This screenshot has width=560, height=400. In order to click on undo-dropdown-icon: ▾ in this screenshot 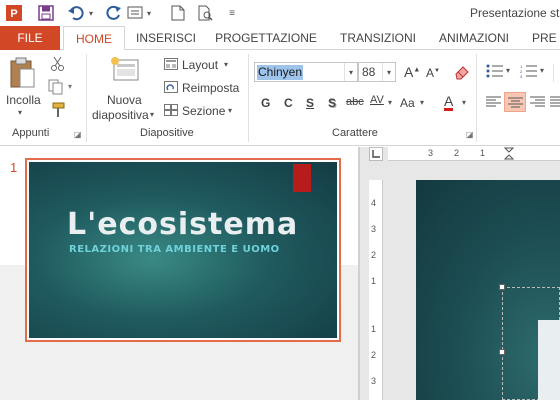, I will do `click(91, 13)`.